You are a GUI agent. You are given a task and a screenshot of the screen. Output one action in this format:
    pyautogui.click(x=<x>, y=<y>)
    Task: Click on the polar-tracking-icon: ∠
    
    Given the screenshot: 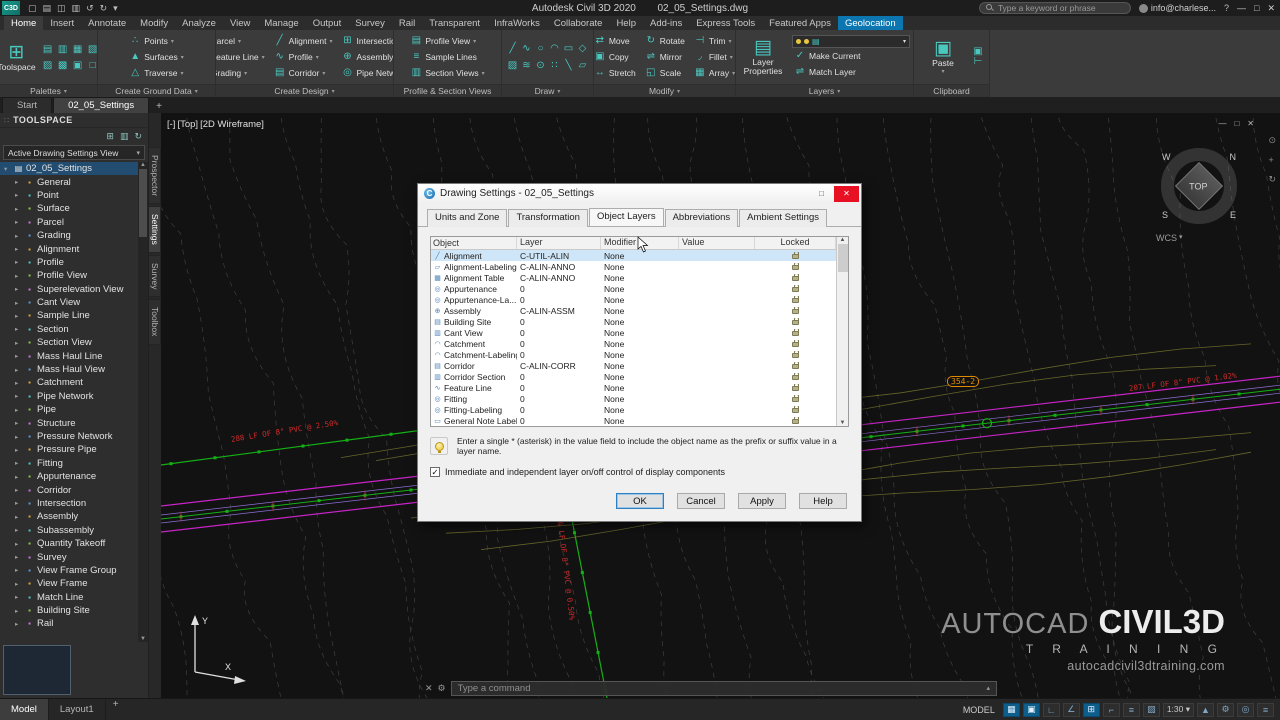 What is the action you would take?
    pyautogui.click(x=1071, y=709)
    